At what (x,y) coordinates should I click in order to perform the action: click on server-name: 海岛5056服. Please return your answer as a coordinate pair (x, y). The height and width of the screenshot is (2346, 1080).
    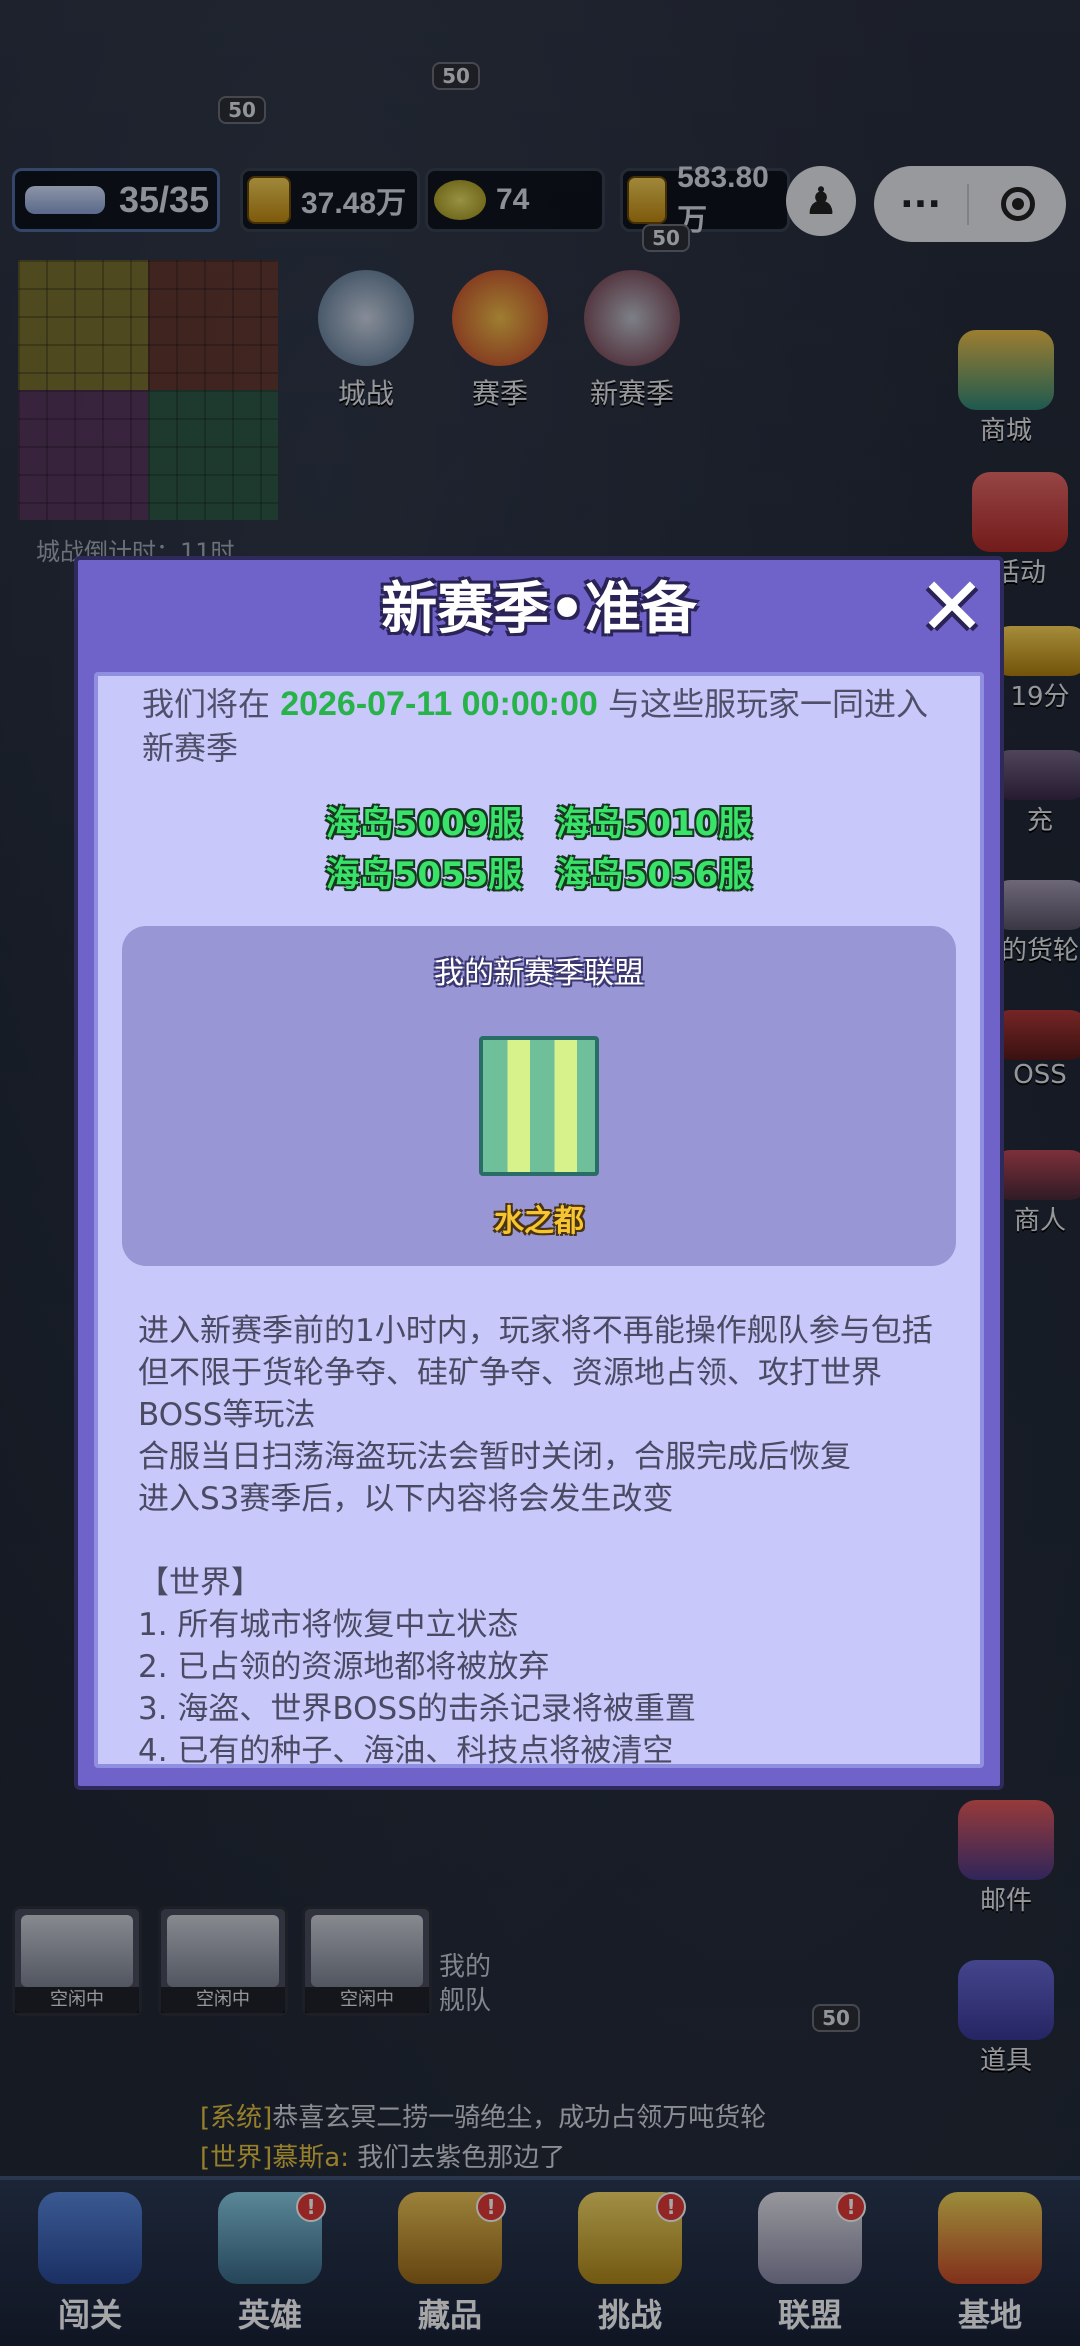
    Looking at the image, I should click on (654, 875).